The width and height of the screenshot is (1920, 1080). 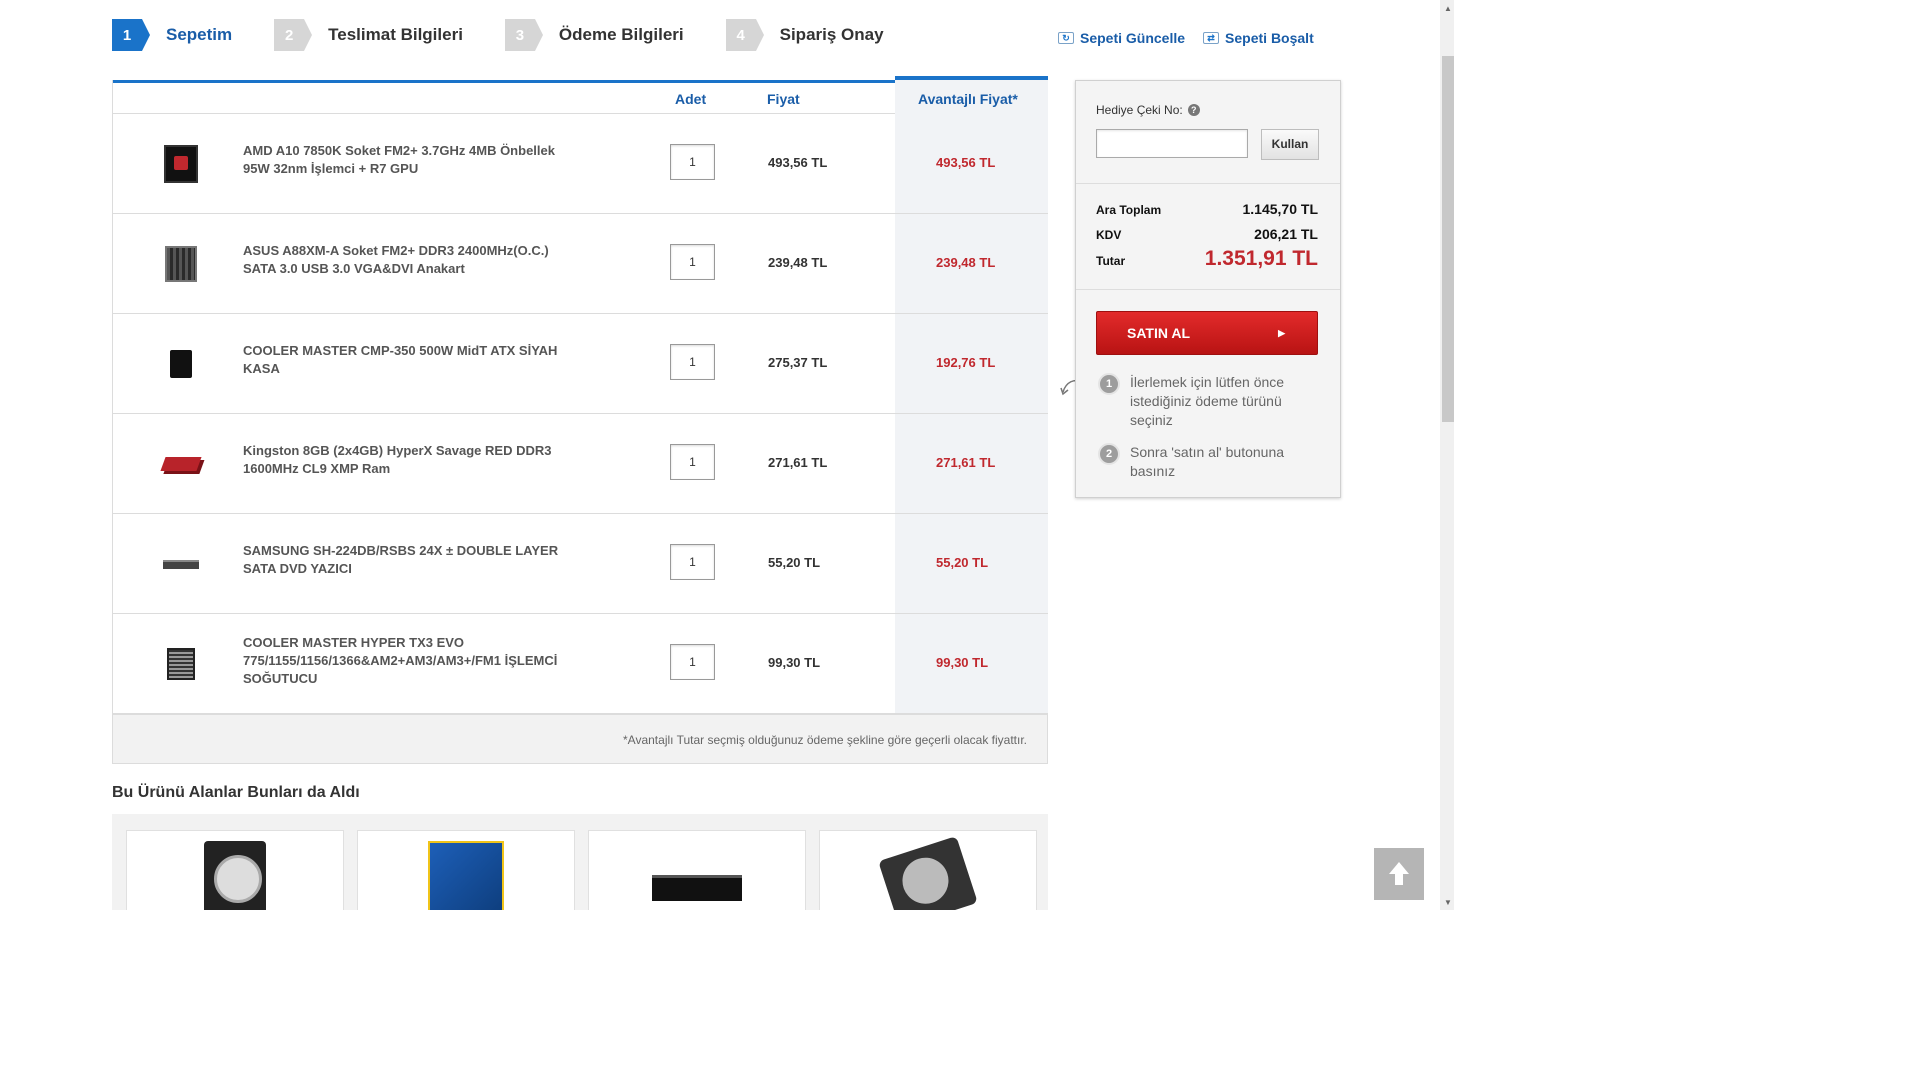 What do you see at coordinates (798, 162) in the screenshot?
I see `product-price: 493,56 TL` at bounding box center [798, 162].